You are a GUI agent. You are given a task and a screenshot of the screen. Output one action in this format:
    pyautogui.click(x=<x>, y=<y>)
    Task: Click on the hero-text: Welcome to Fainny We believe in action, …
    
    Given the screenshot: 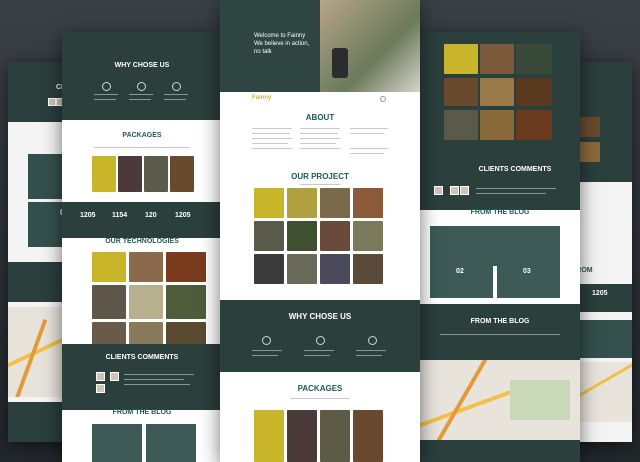 What is the action you would take?
    pyautogui.click(x=282, y=44)
    